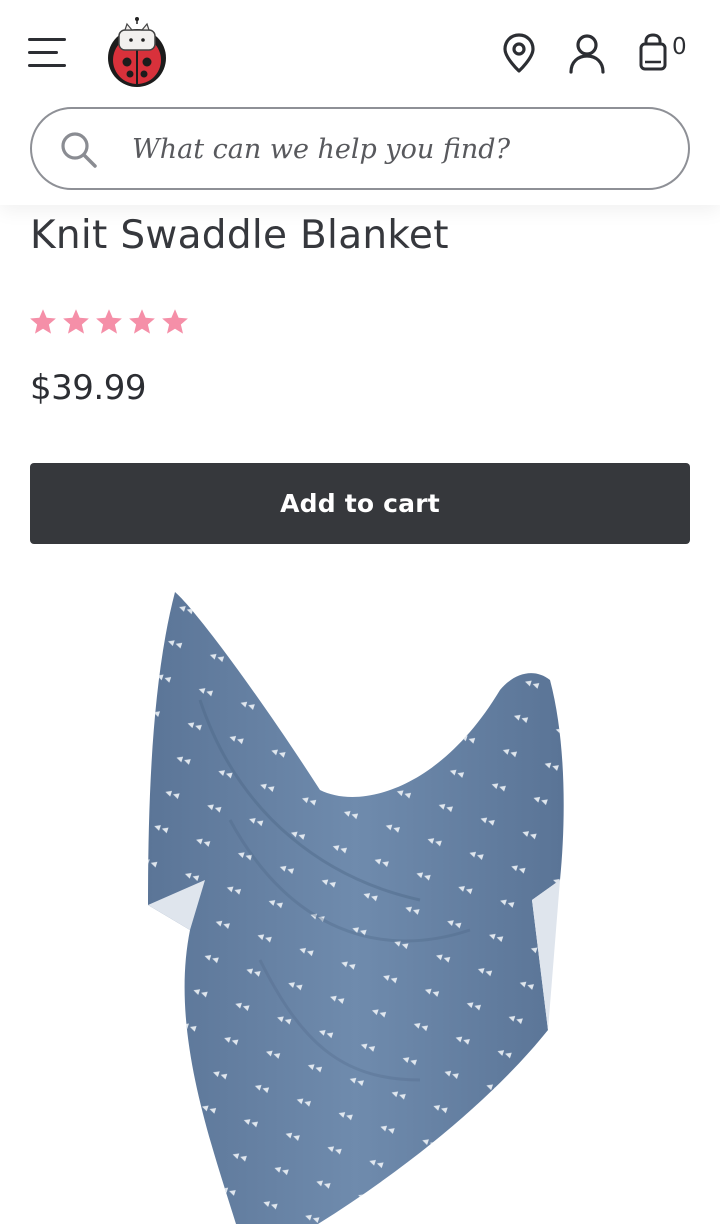 This screenshot has width=720, height=1224. What do you see at coordinates (49, 53) in the screenshot?
I see `hamburger-menu-icon` at bounding box center [49, 53].